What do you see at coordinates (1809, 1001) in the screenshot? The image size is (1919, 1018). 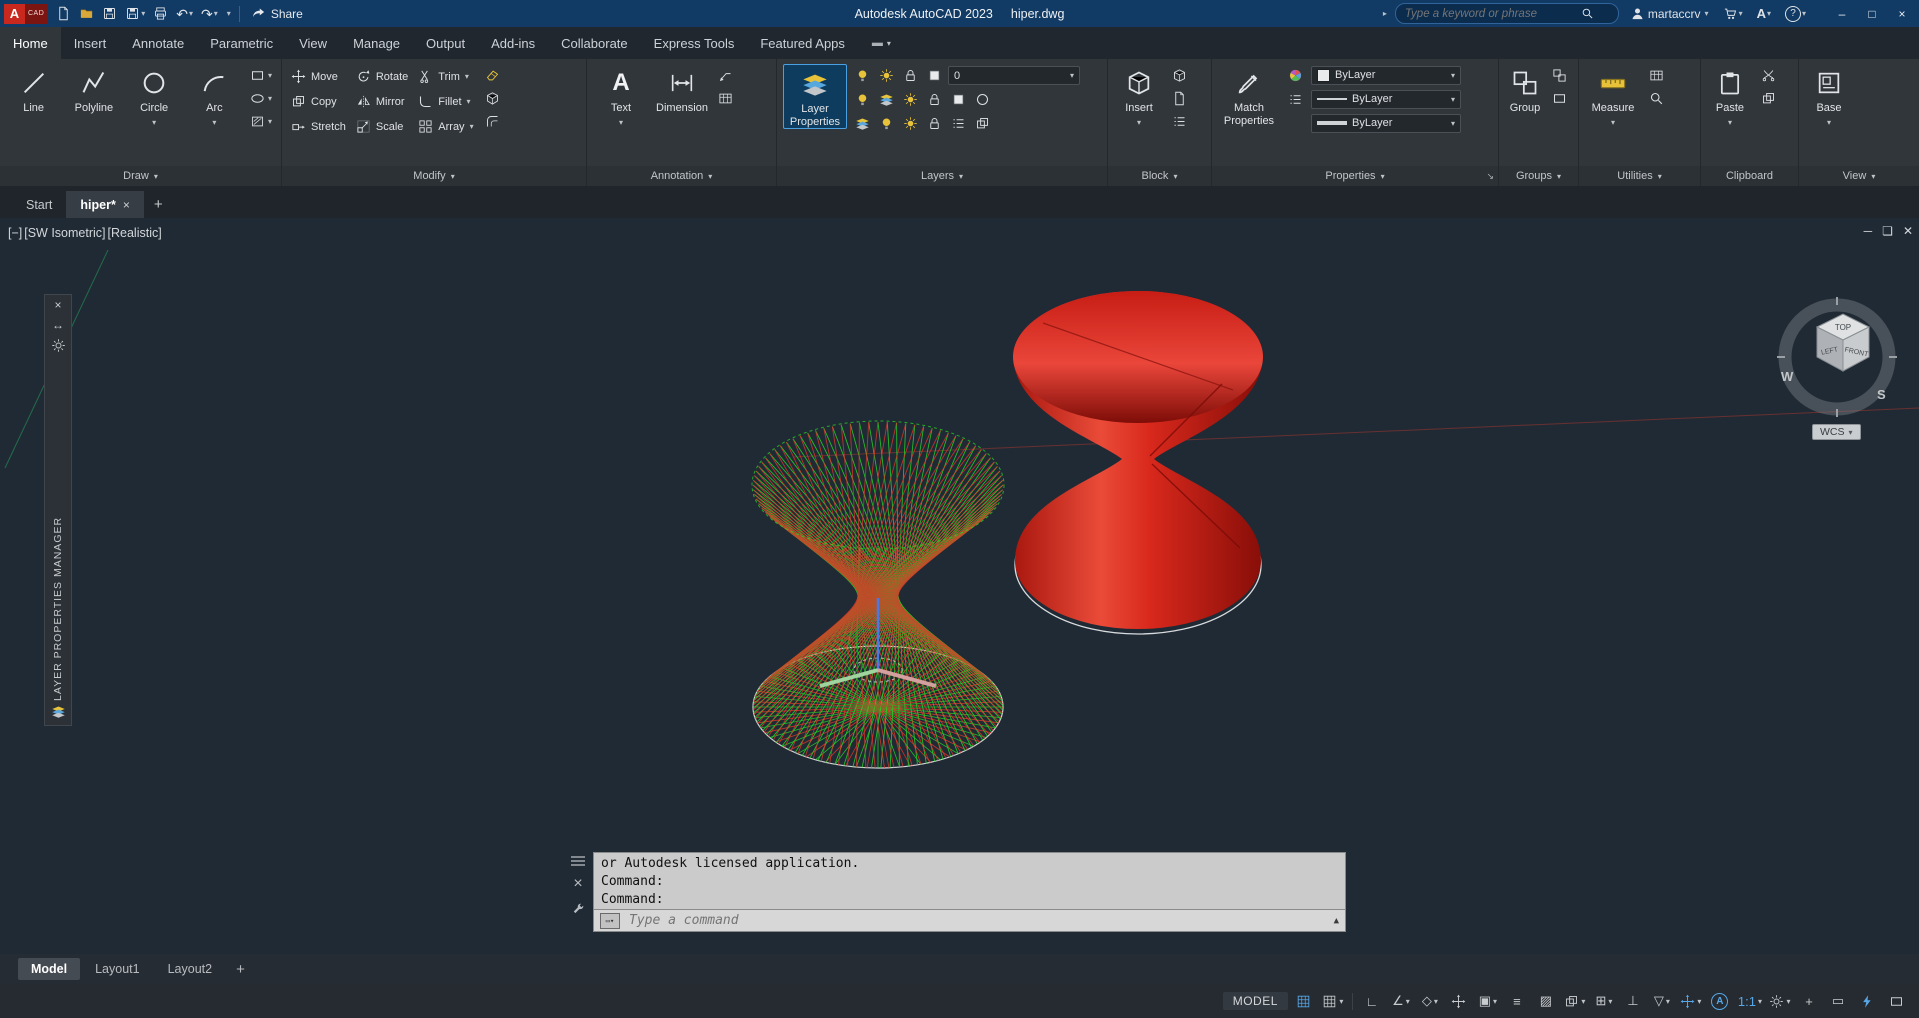 I see `annotation-monitor-toggle: +` at bounding box center [1809, 1001].